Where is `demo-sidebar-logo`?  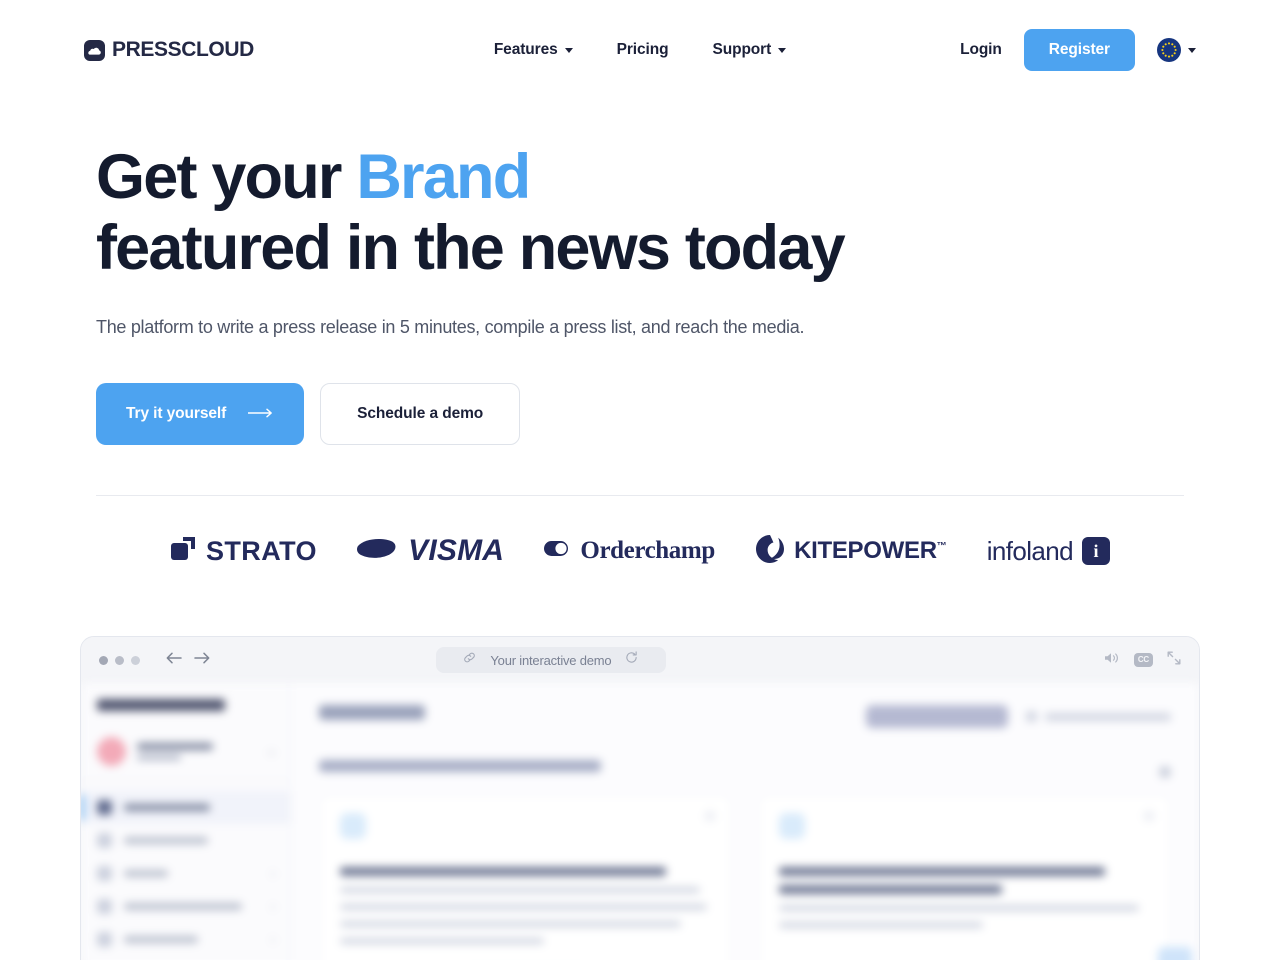 demo-sidebar-logo is located at coordinates (161, 705).